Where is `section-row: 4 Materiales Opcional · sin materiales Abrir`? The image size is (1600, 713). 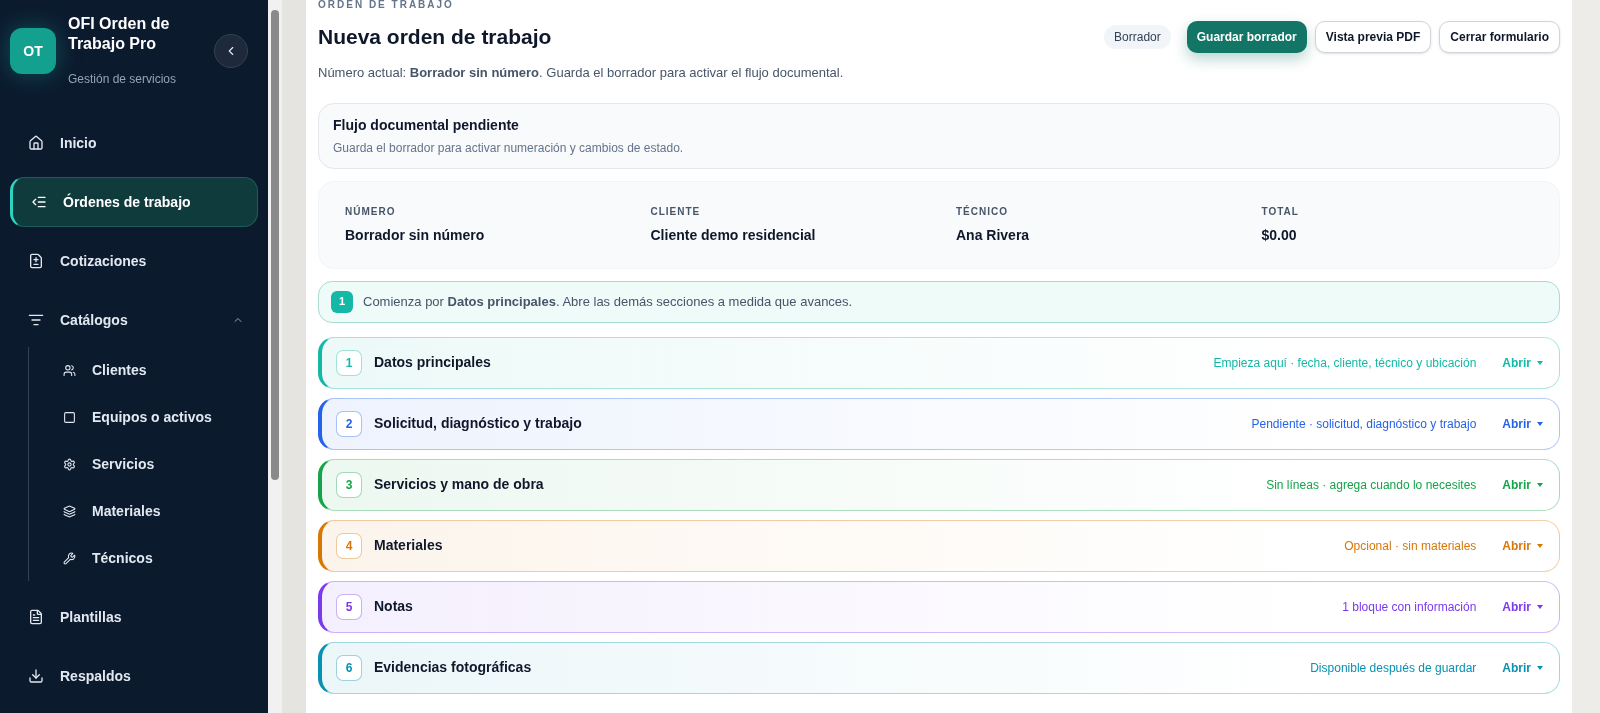 section-row: 4 Materiales Opcional · sin materiales Abrir is located at coordinates (939, 545).